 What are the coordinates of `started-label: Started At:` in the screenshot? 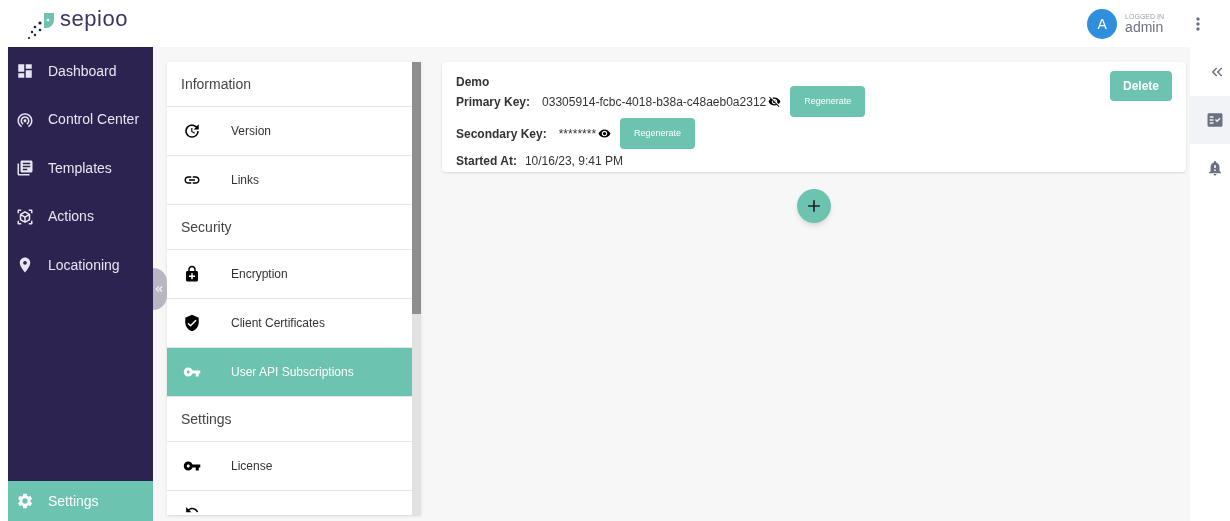 It's located at (486, 161).